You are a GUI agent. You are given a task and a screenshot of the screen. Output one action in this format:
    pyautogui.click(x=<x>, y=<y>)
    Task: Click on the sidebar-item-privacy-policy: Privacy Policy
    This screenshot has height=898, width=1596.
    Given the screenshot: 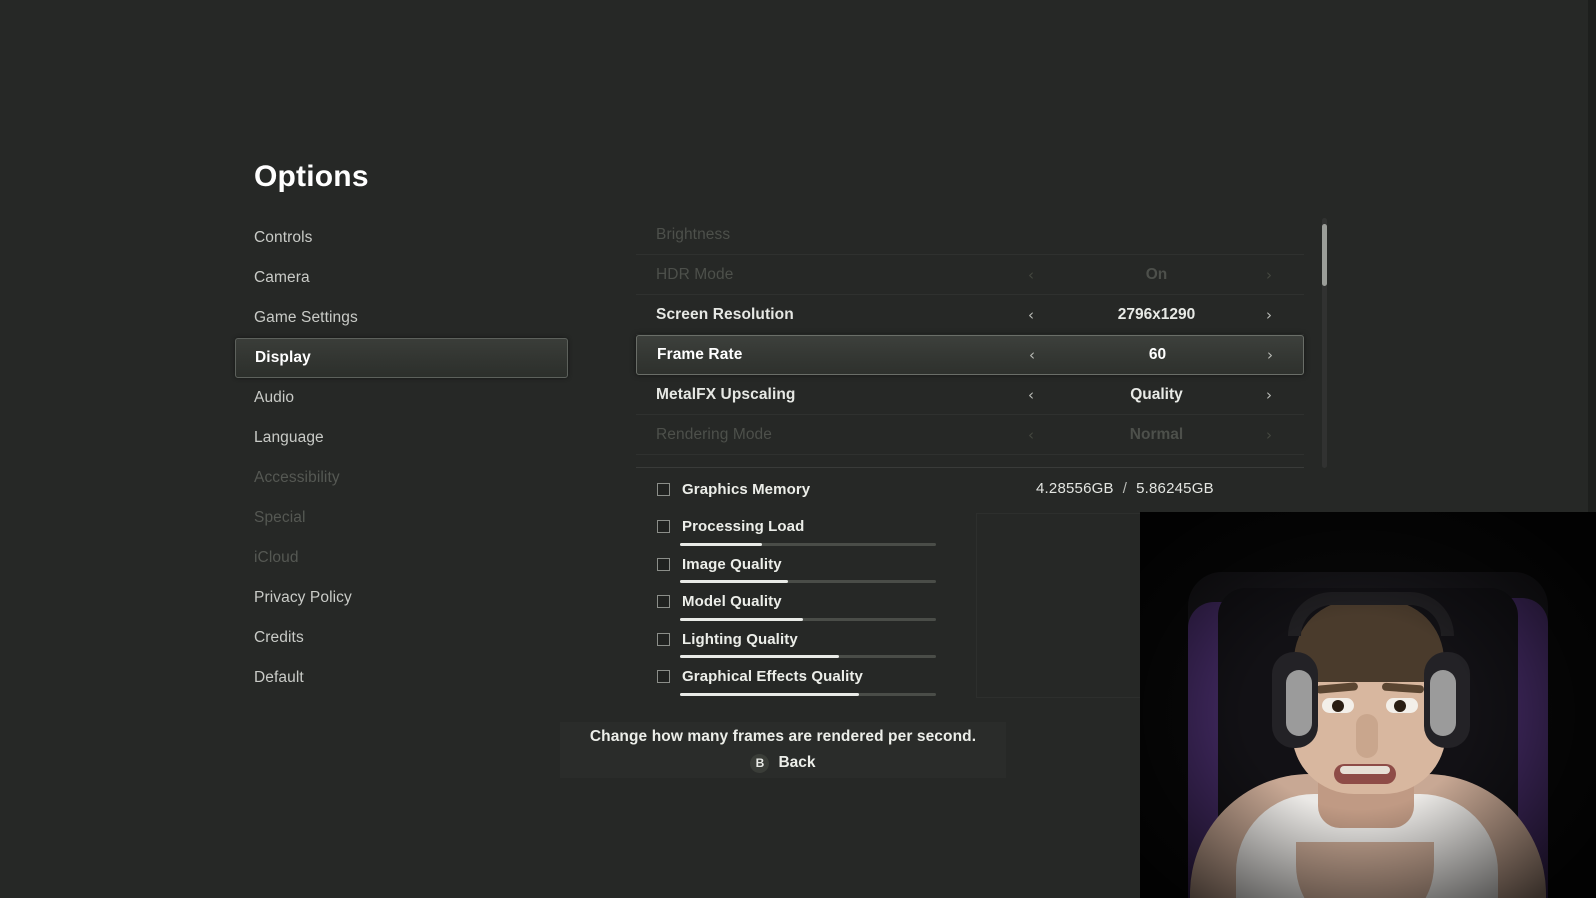 What is the action you would take?
    pyautogui.click(x=402, y=598)
    